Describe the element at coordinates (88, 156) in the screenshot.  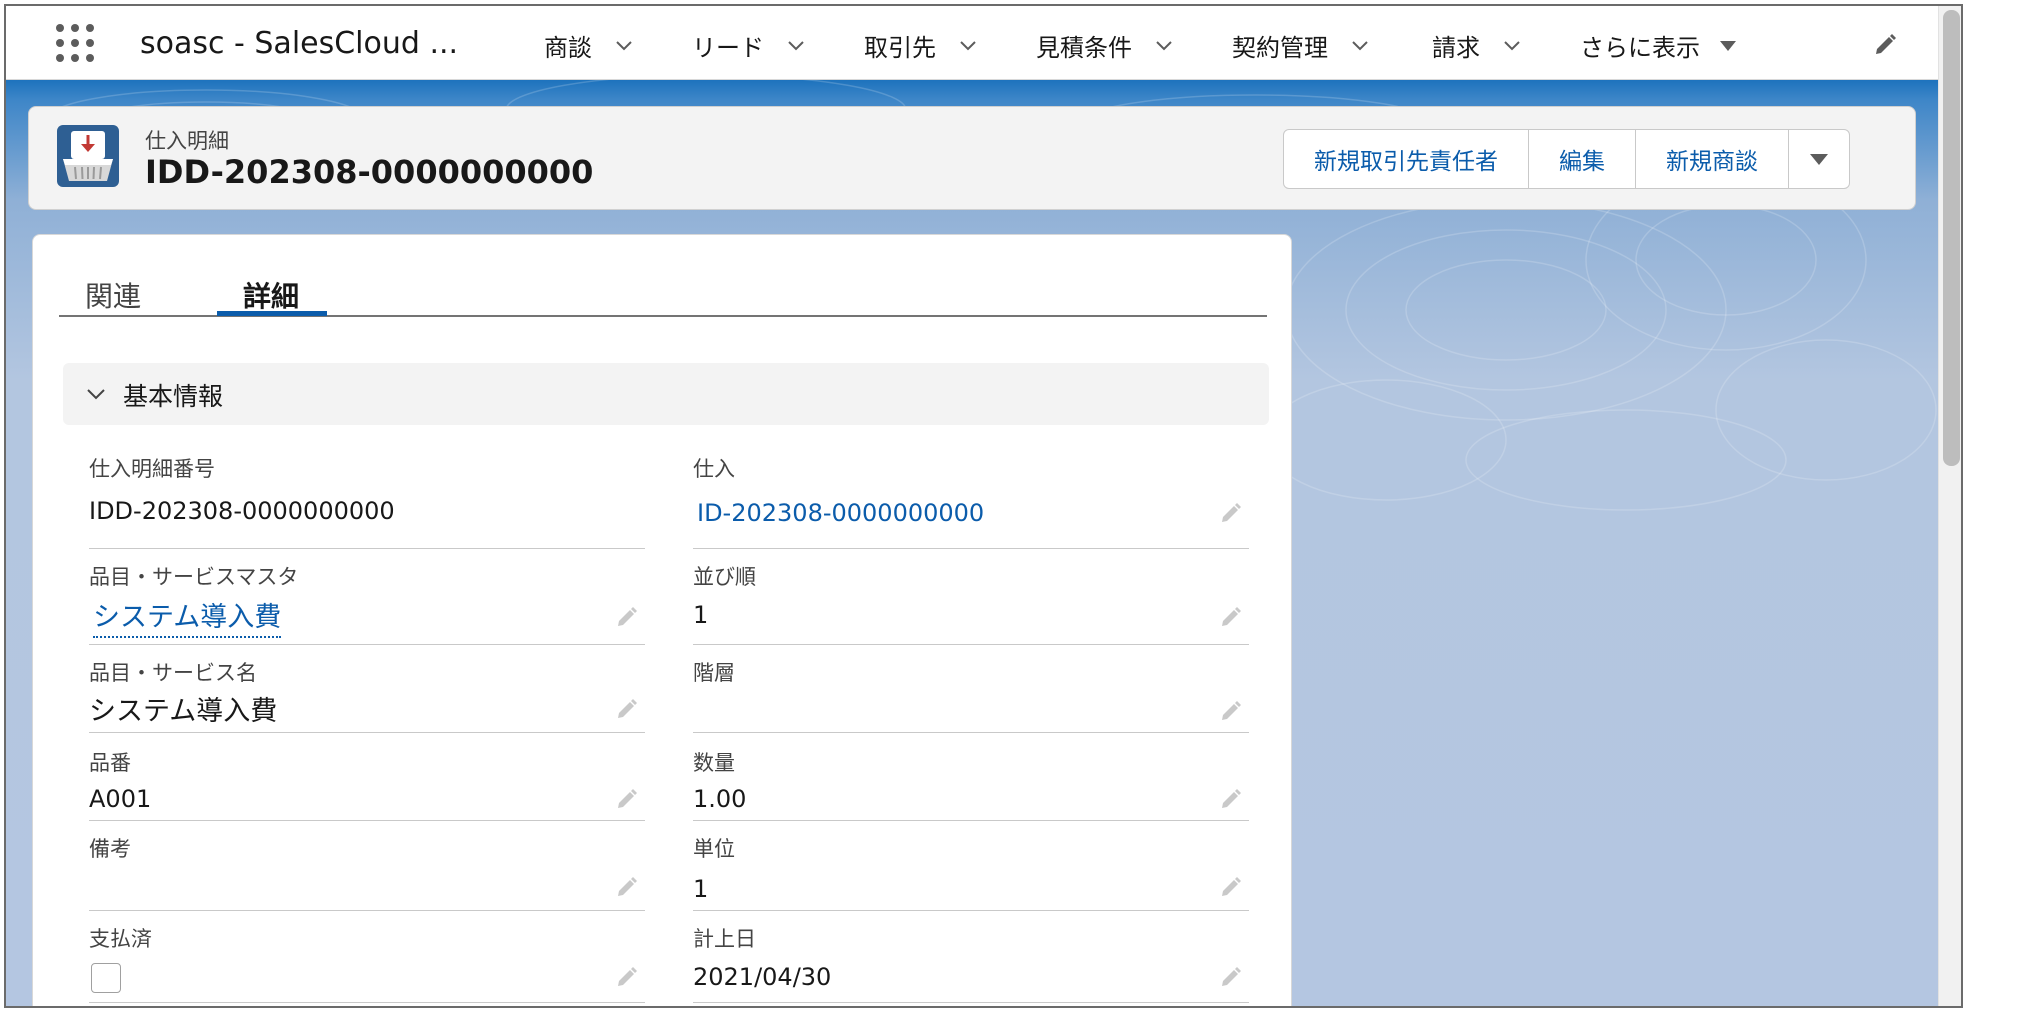
I see `basket-download-icon` at that location.